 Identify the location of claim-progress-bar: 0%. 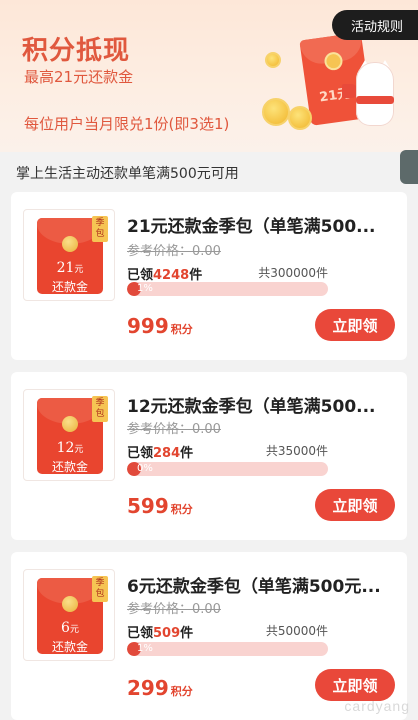
(227, 469).